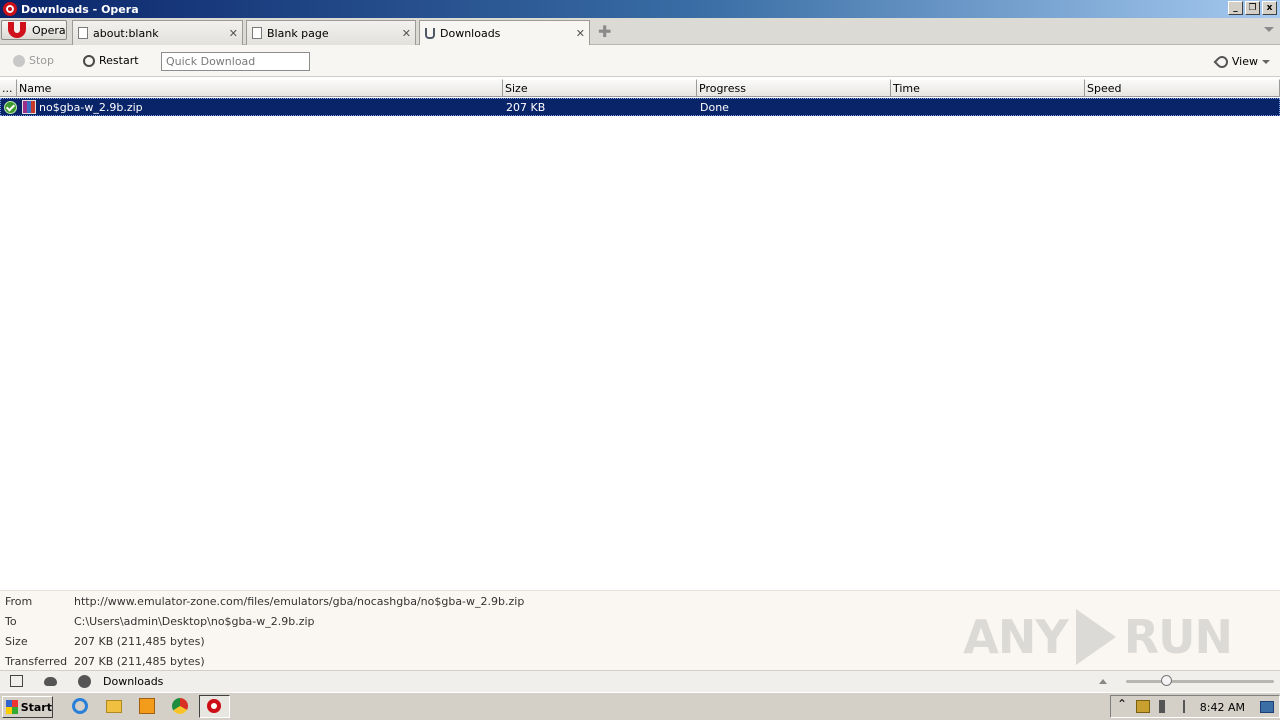 The height and width of the screenshot is (720, 1280). I want to click on window-title: Downloads - Opera, so click(80, 9).